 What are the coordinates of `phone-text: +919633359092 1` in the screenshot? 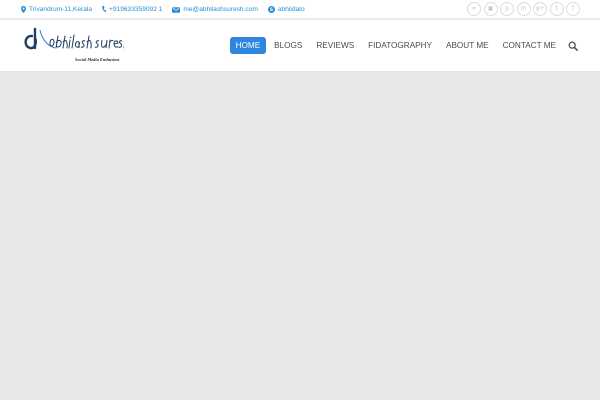 It's located at (136, 9).